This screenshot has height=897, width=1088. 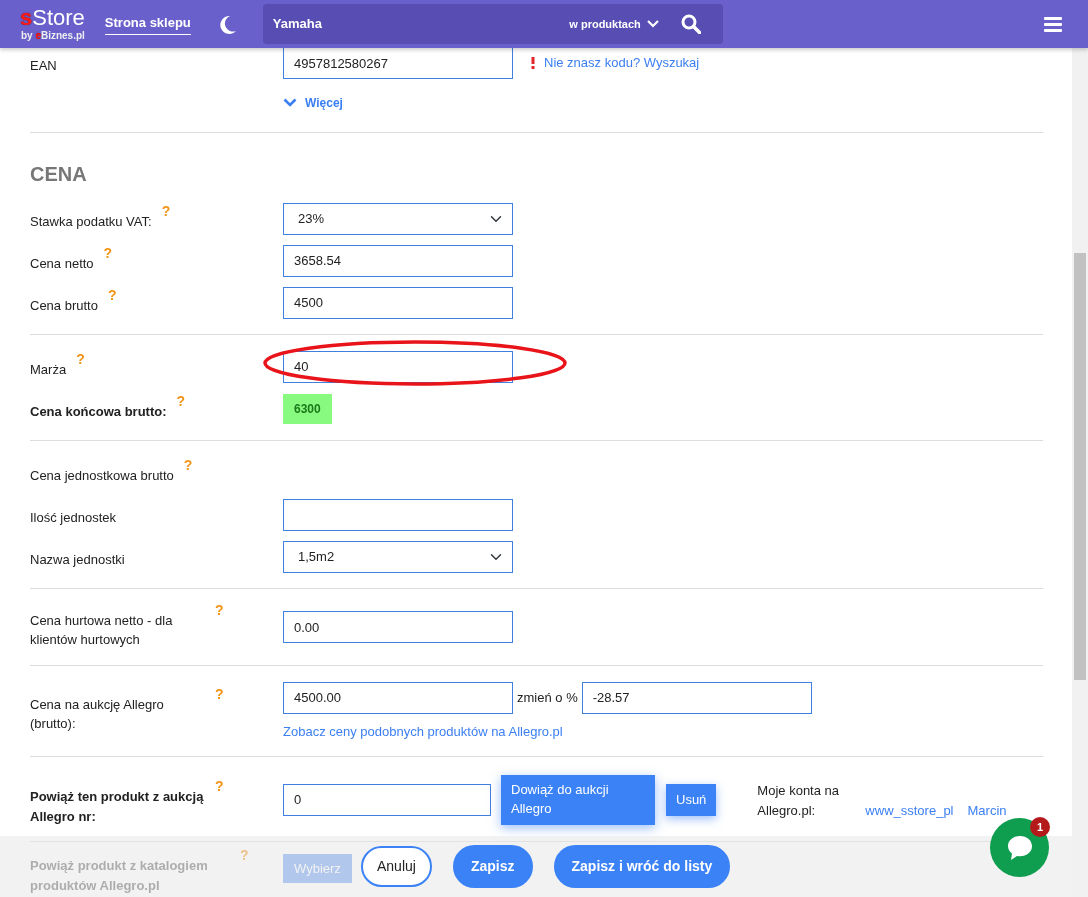 I want to click on field-label: Ilość jednostek, so click(x=73, y=517).